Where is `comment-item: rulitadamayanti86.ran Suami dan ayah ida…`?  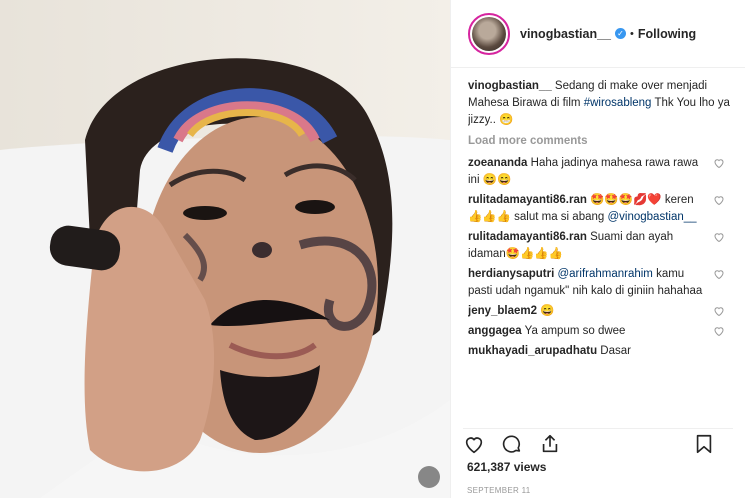 comment-item: rulitadamayanti86.ran Suami dan ayah ida… is located at coordinates (600, 246).